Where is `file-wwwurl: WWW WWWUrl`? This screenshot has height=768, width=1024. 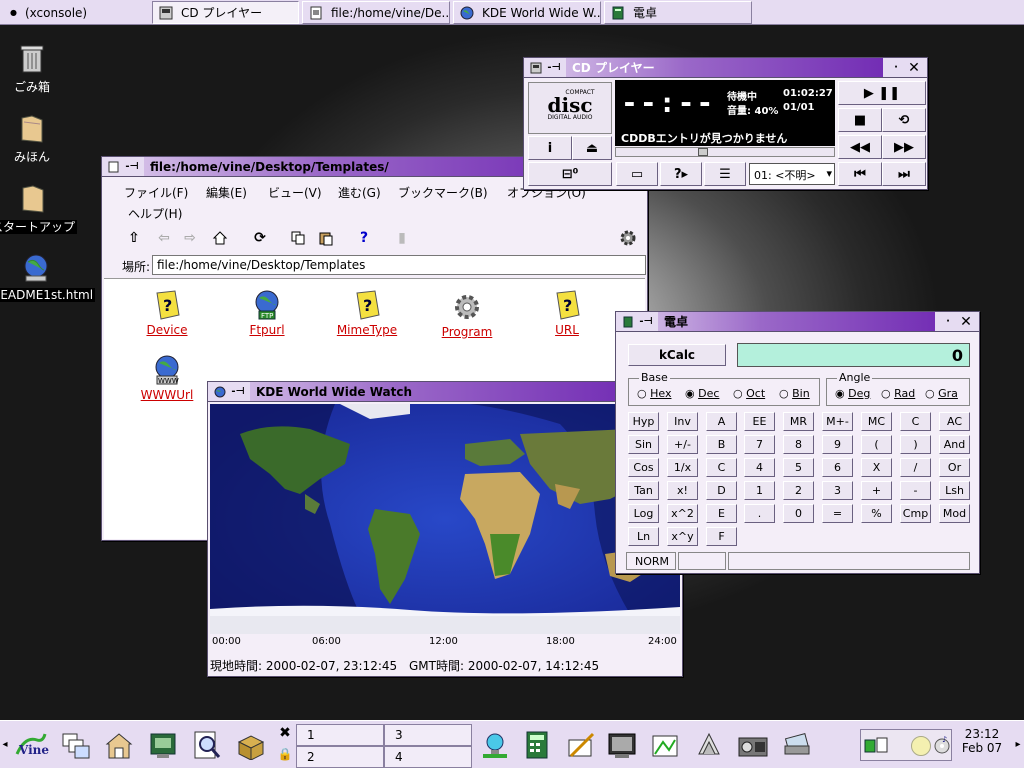 file-wwwurl: WWW WWWUrl is located at coordinates (167, 378).